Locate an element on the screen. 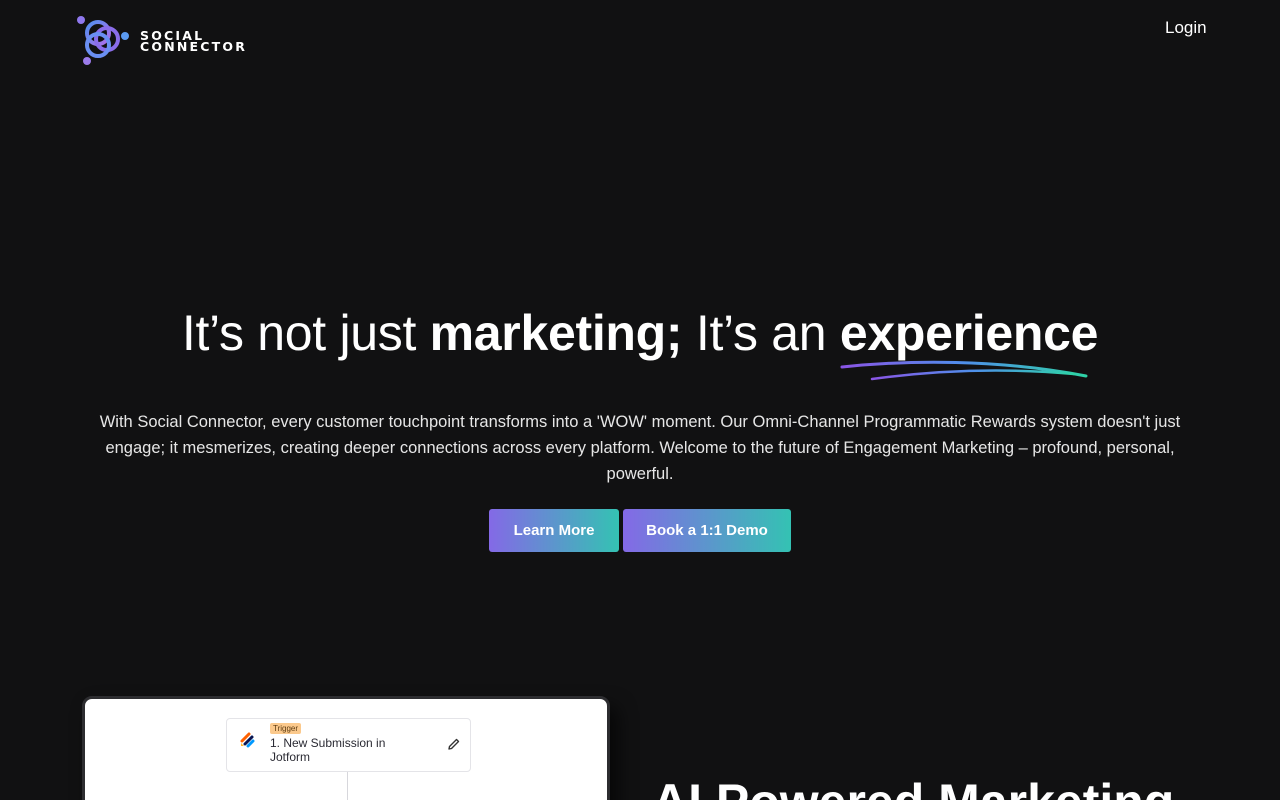 The height and width of the screenshot is (800, 1280). interlocking-rings-logo-icon is located at coordinates (103, 40).